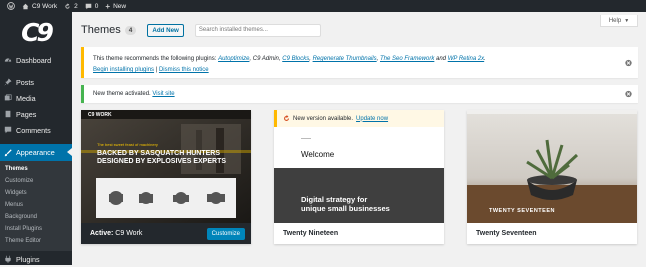  I want to click on visit-site-link: Visit site, so click(163, 94).